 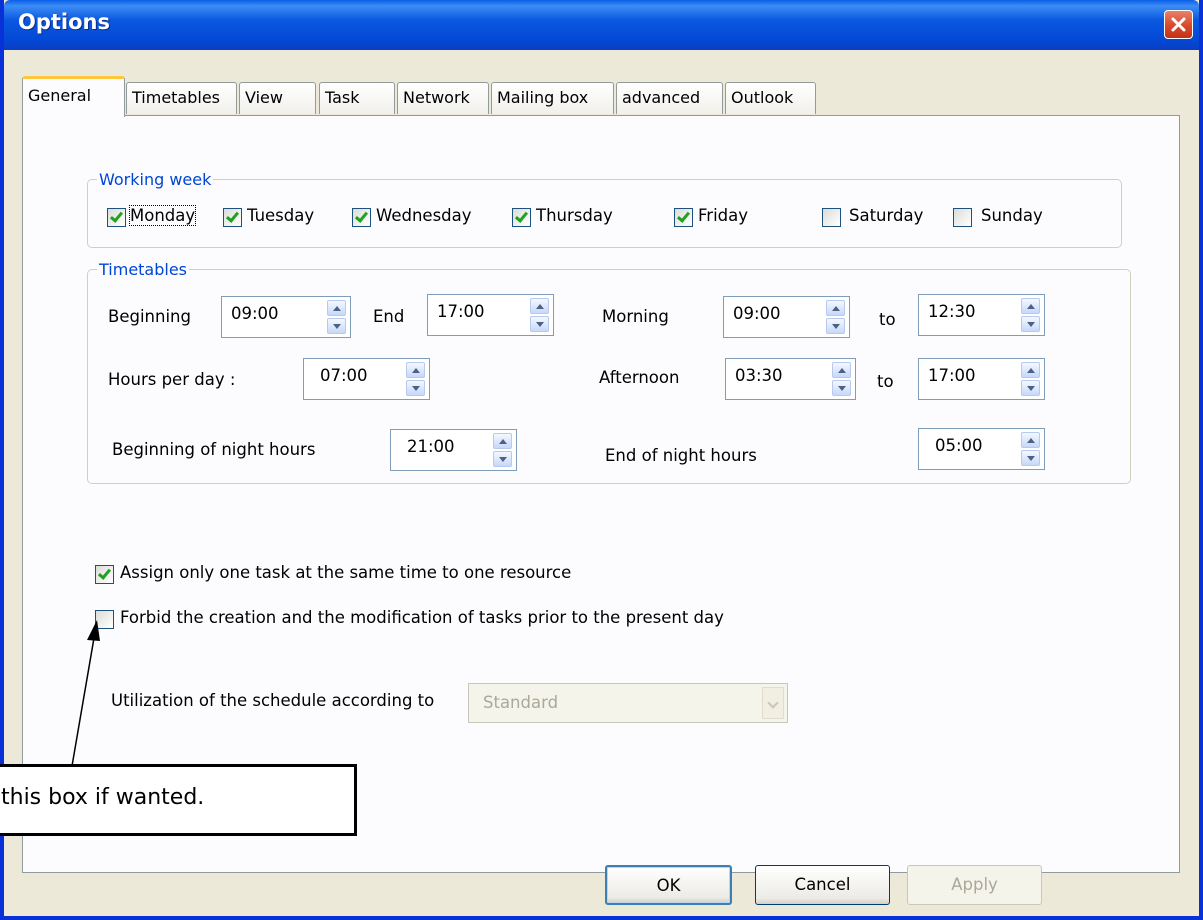 I want to click on tab-timetables: Timetables, so click(x=181, y=98).